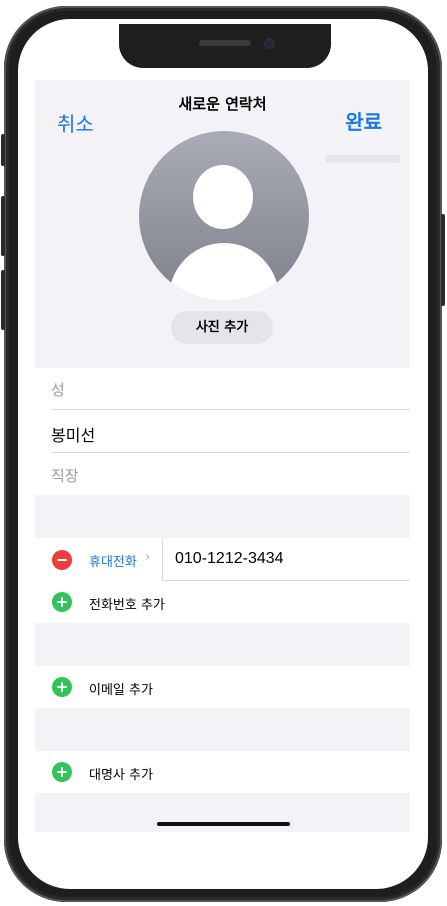  I want to click on email-group: 이메일 추가, so click(222, 687).